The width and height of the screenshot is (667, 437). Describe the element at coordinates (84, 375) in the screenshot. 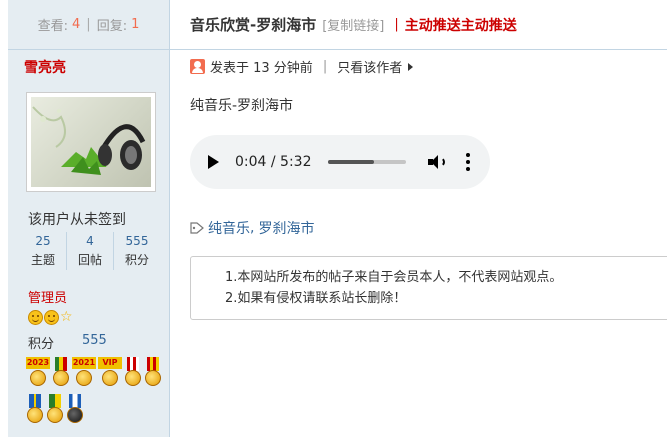

I see `medal-icon: 2021` at that location.